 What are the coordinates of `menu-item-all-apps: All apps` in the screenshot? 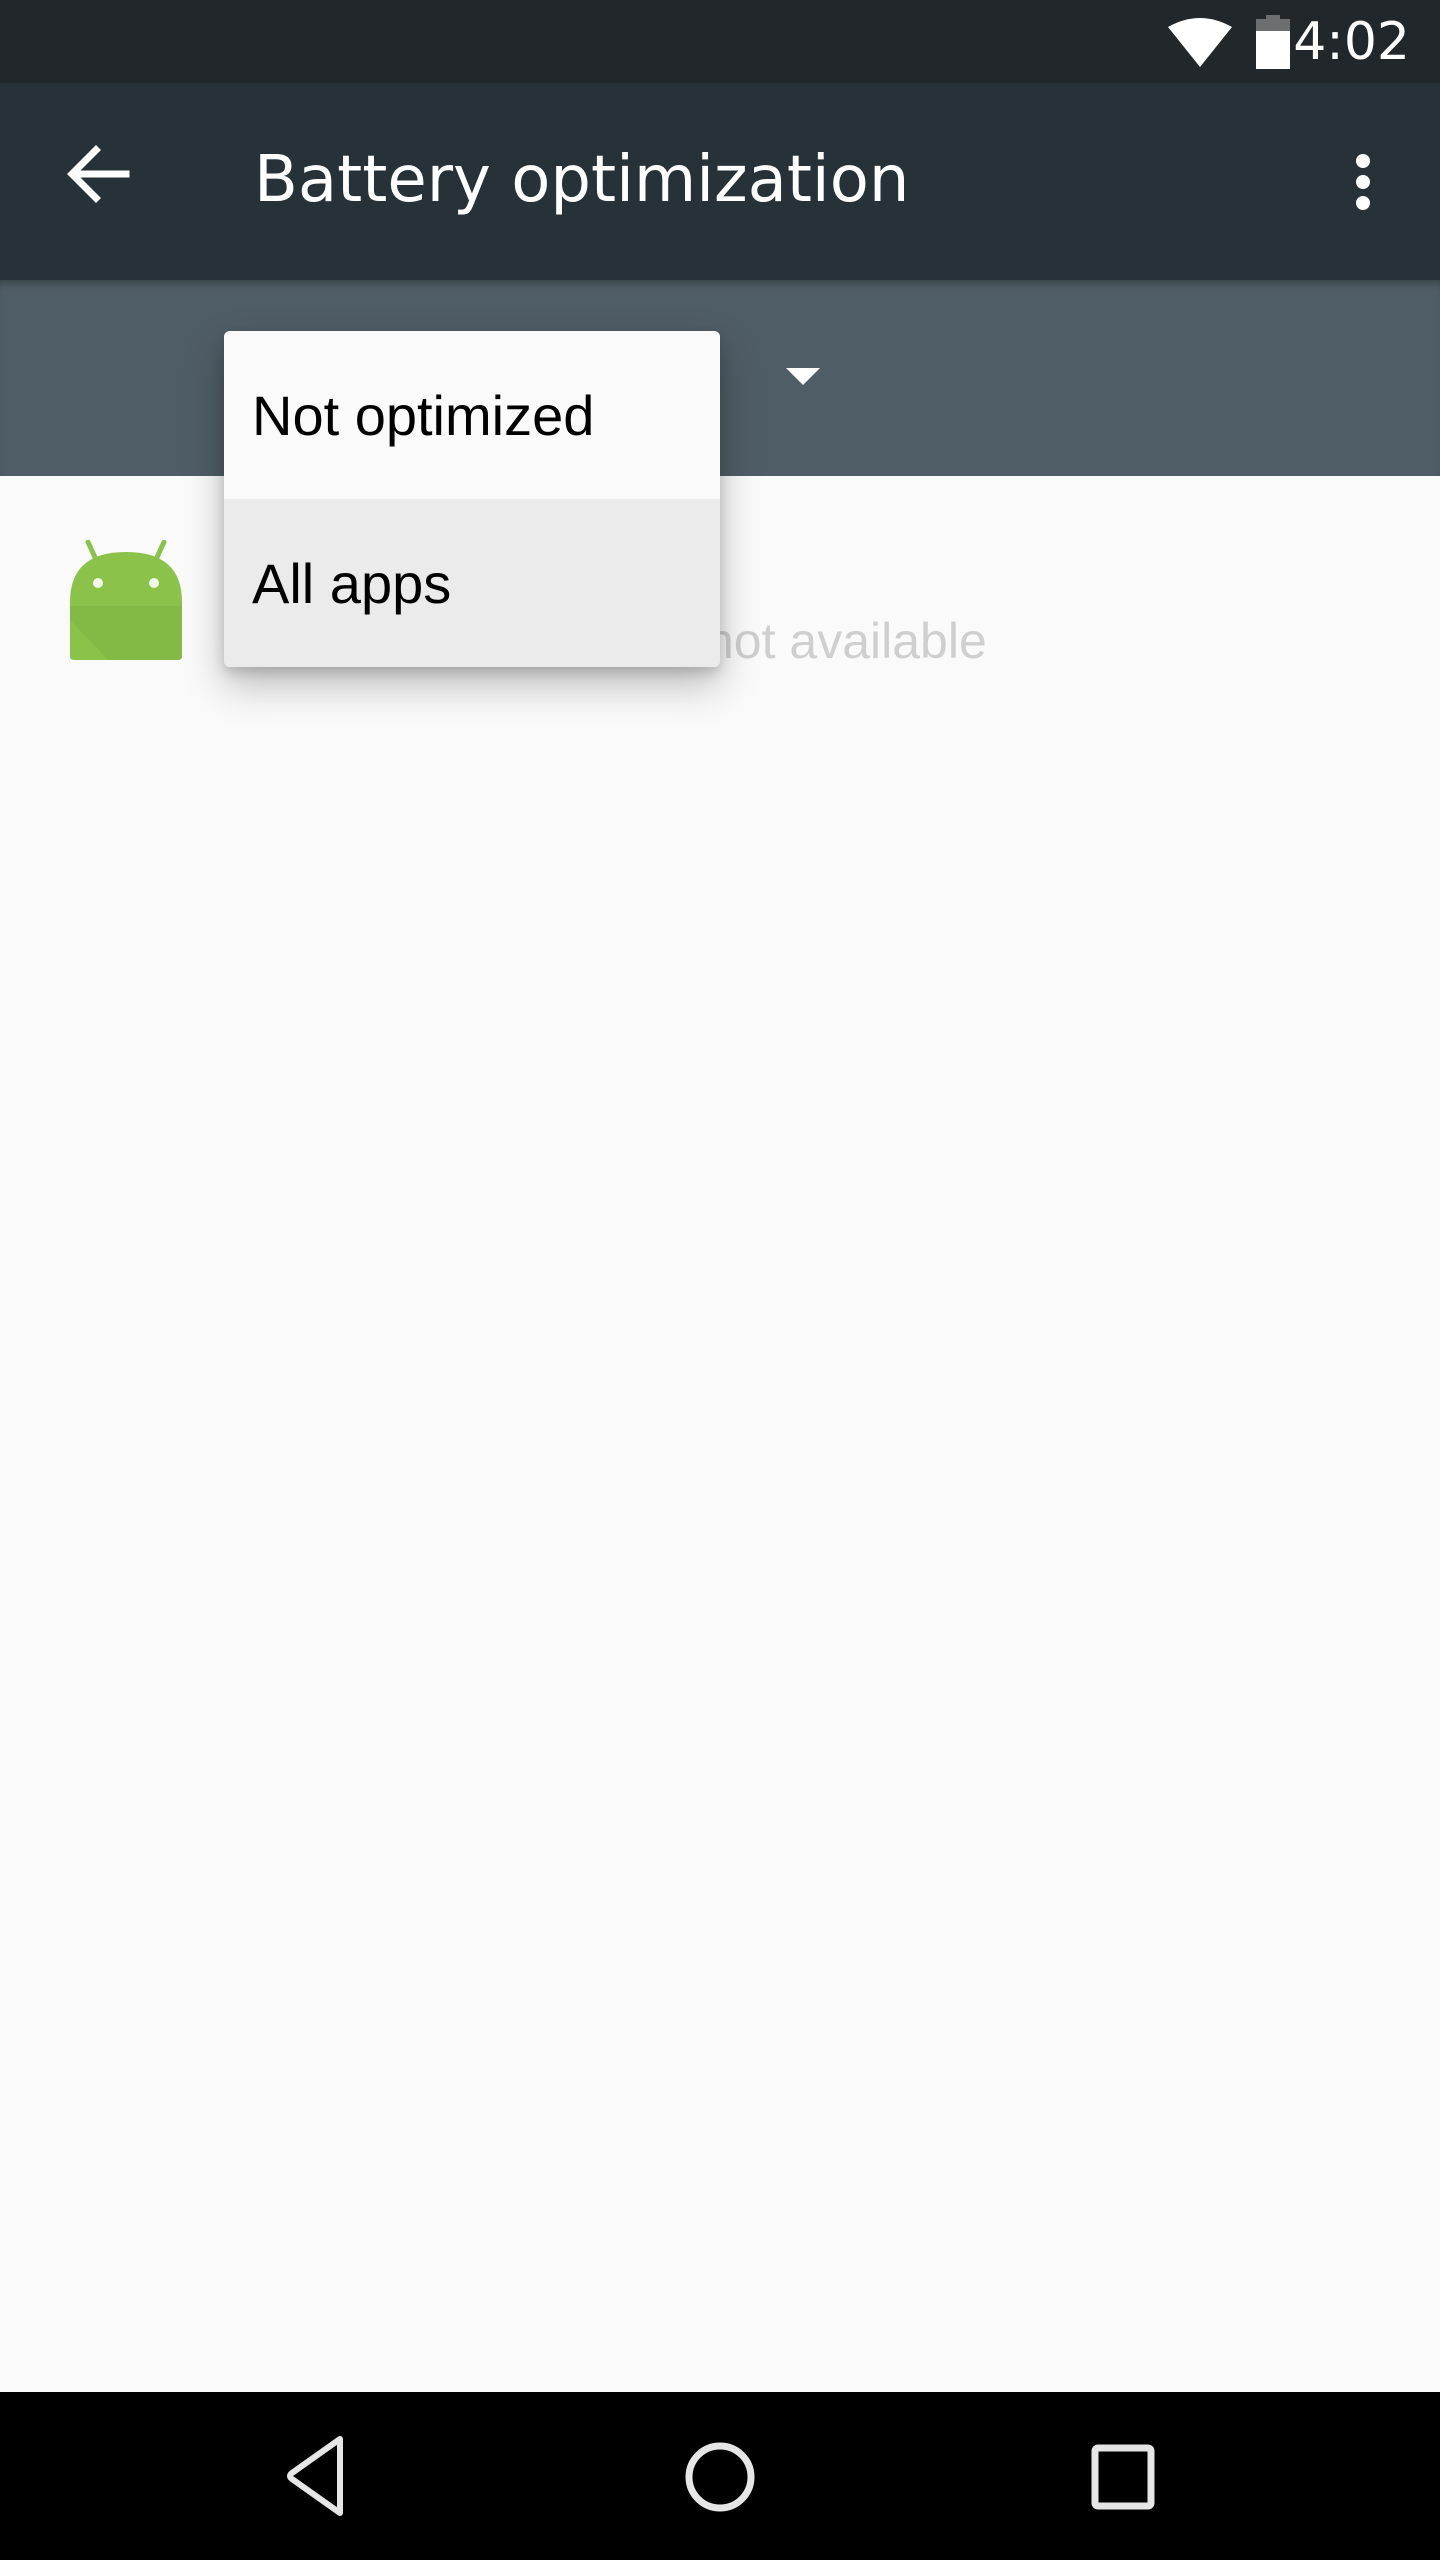 It's located at (472, 583).